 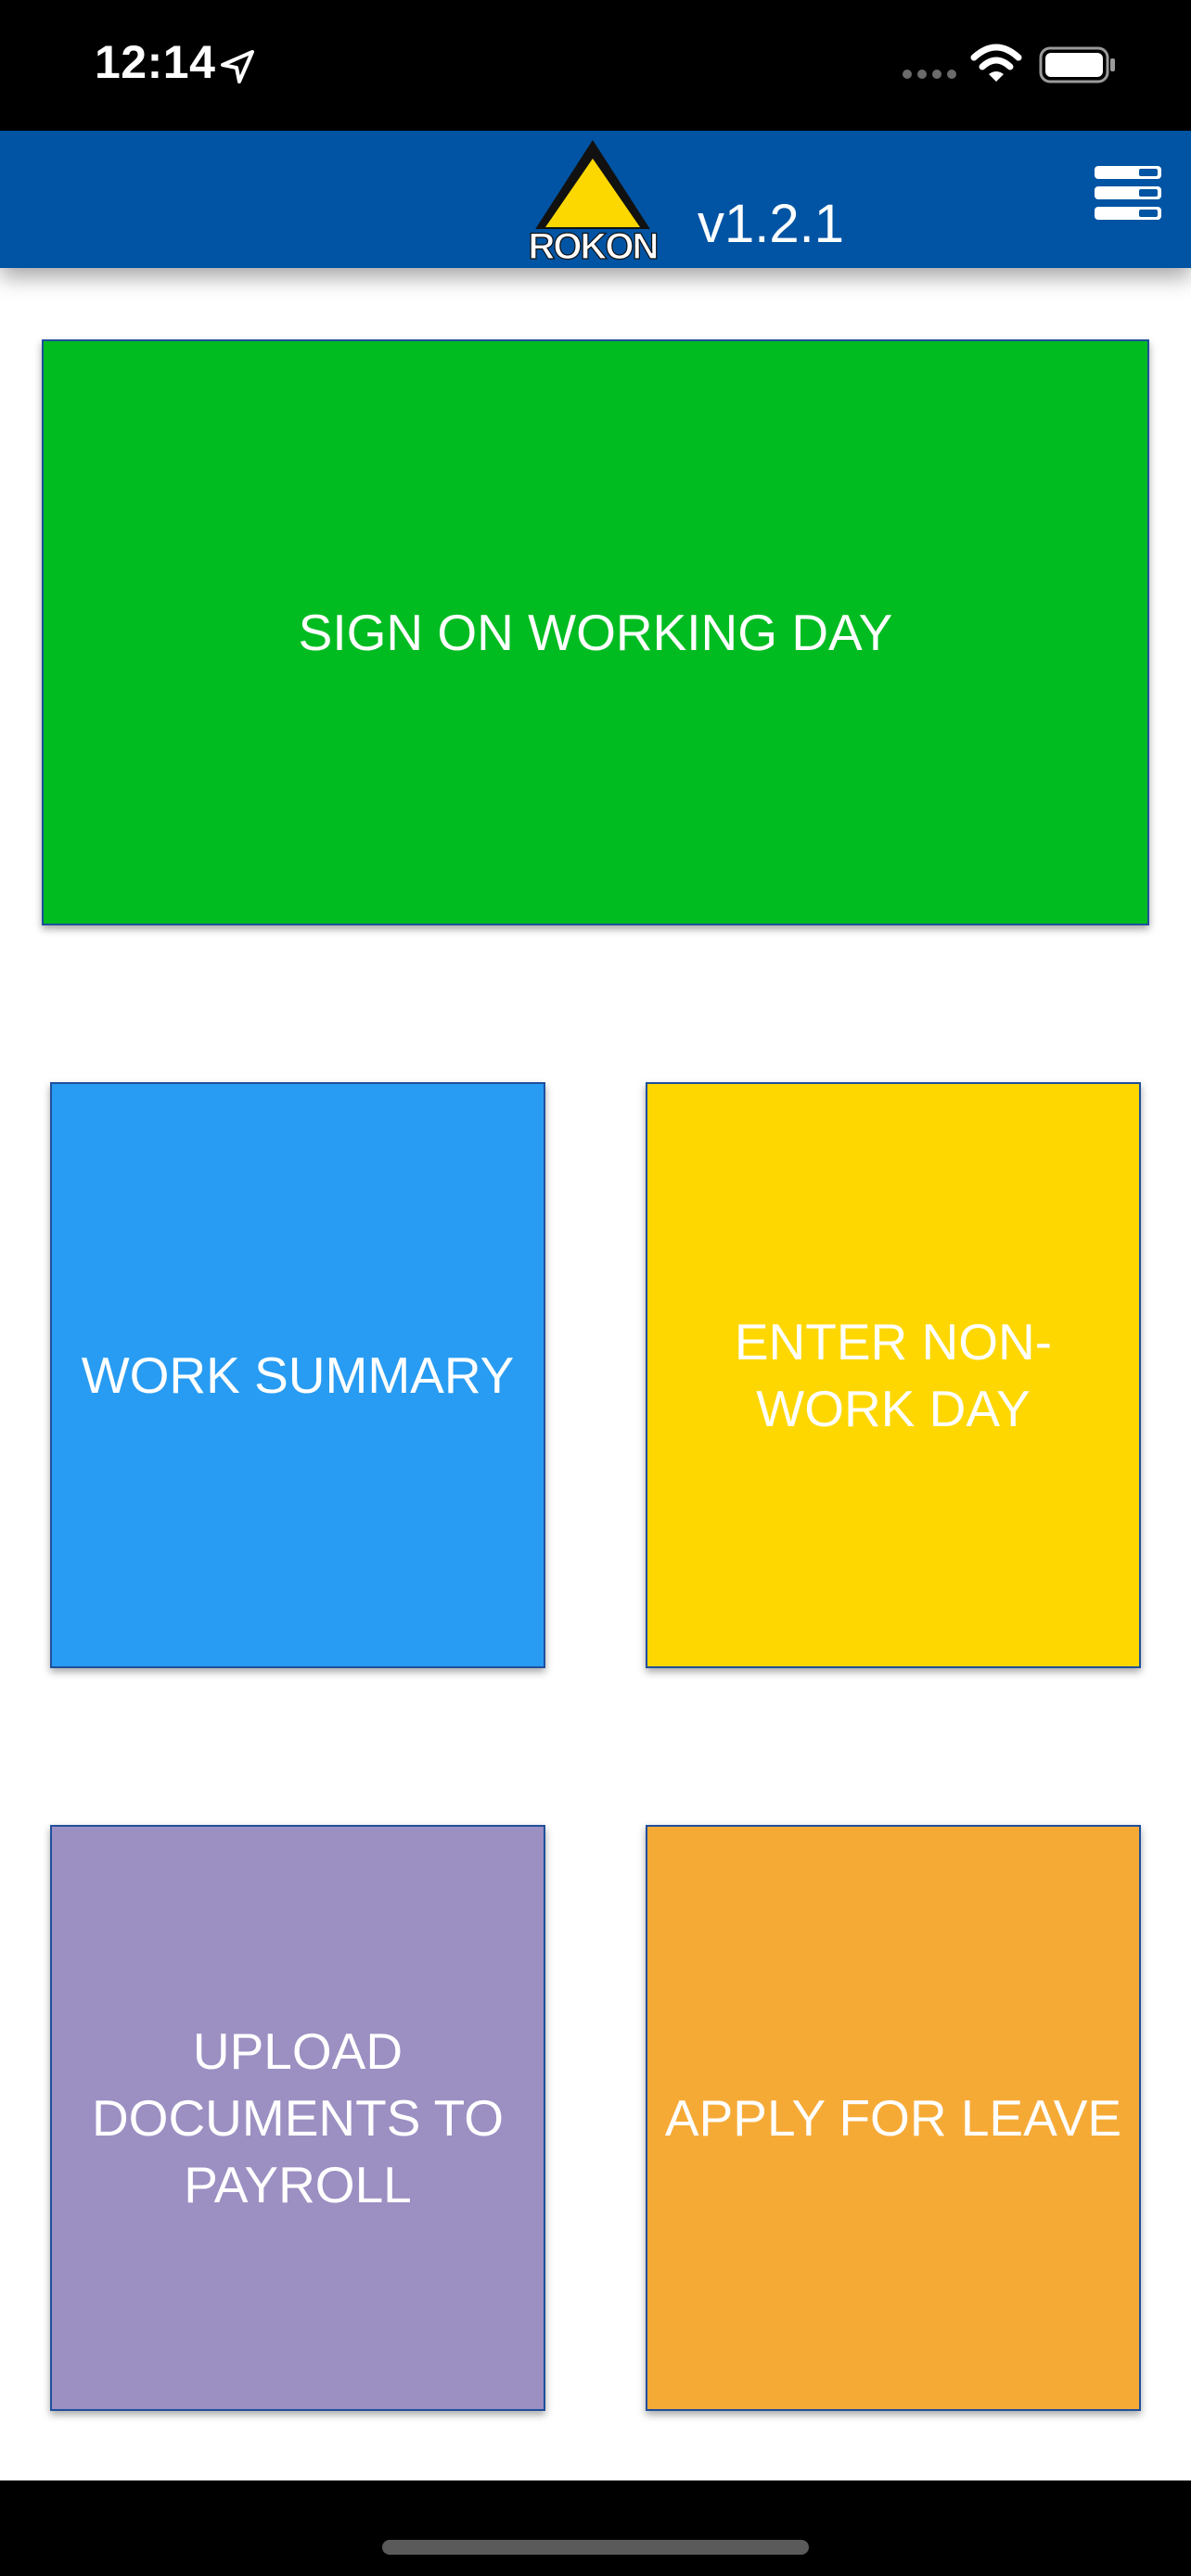 I want to click on logo-text: ROKON, so click(x=593, y=244).